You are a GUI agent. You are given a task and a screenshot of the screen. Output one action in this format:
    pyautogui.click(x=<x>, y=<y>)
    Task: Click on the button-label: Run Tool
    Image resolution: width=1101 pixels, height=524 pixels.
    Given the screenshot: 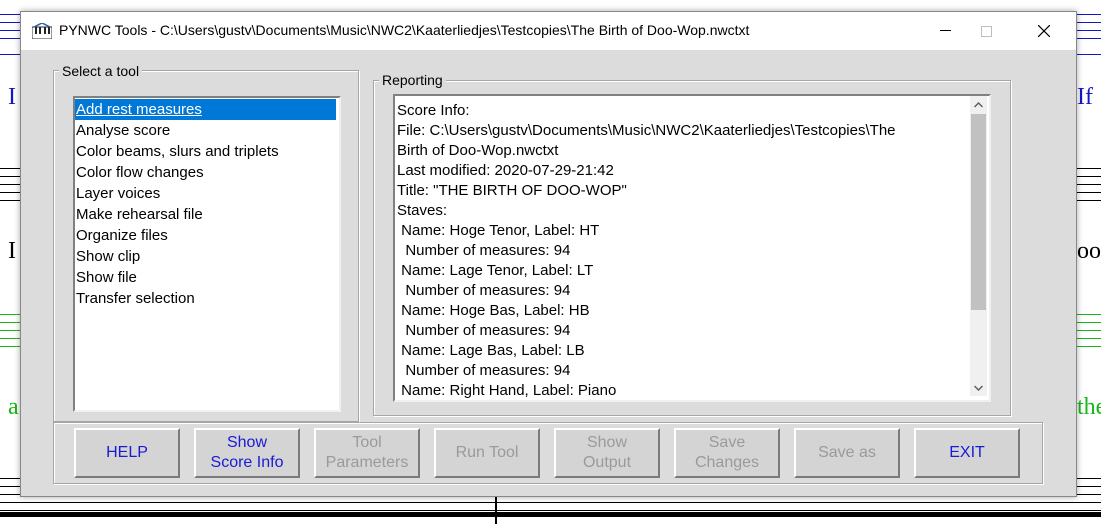 What is the action you would take?
    pyautogui.click(x=487, y=452)
    